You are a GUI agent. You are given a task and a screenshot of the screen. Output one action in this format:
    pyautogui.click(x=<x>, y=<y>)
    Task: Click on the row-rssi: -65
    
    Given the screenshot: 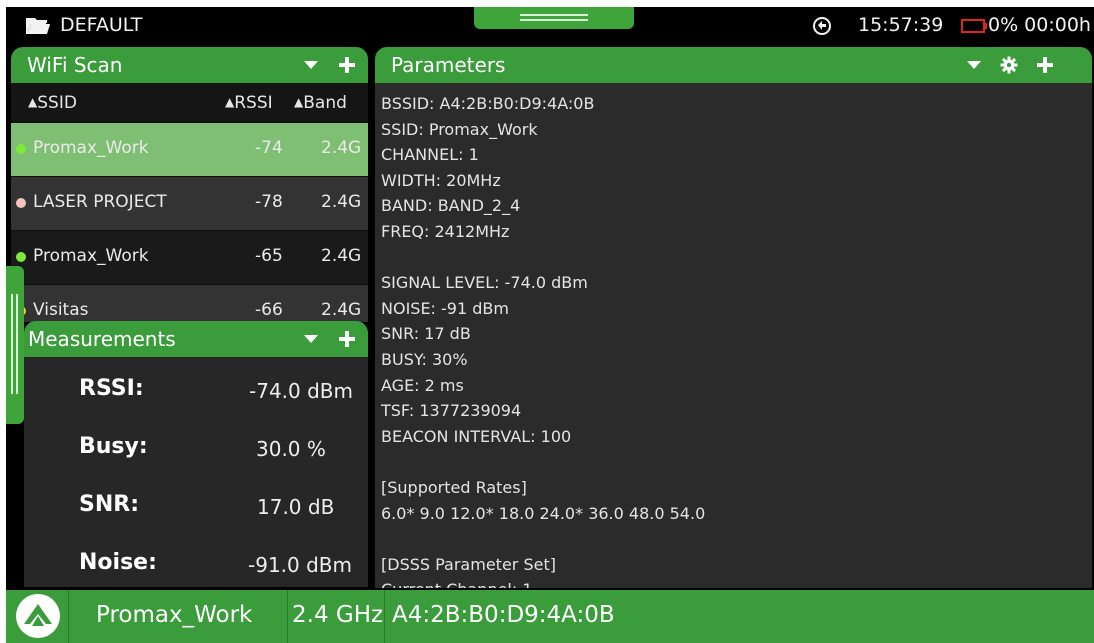 What is the action you would take?
    pyautogui.click(x=269, y=256)
    